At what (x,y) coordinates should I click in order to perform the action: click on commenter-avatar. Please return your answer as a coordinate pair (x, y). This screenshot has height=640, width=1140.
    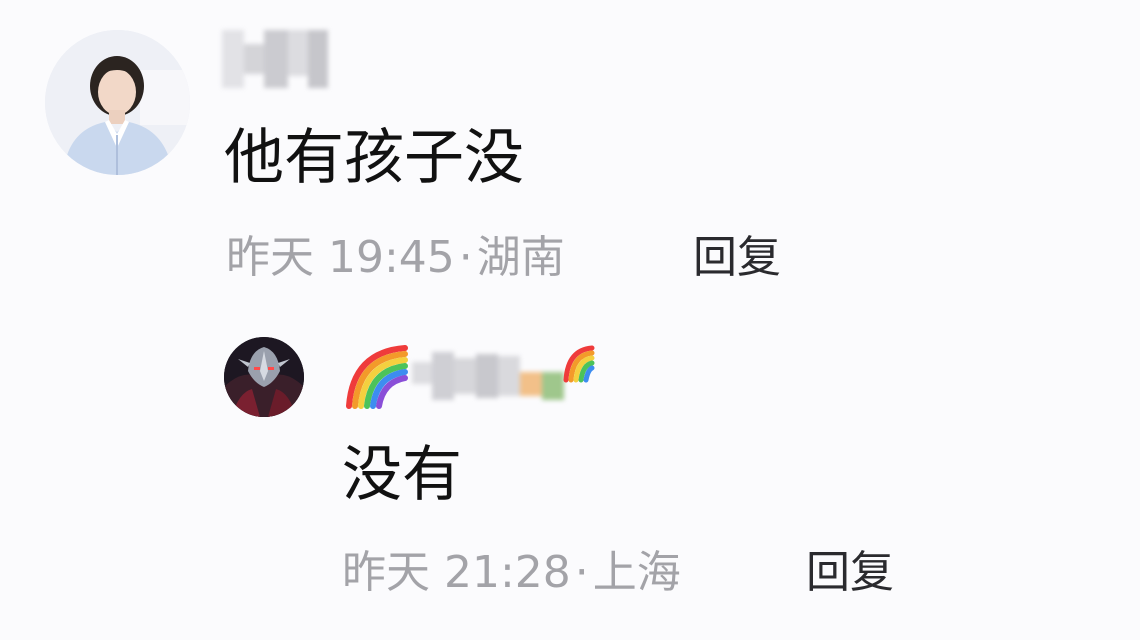
    Looking at the image, I should click on (117, 102).